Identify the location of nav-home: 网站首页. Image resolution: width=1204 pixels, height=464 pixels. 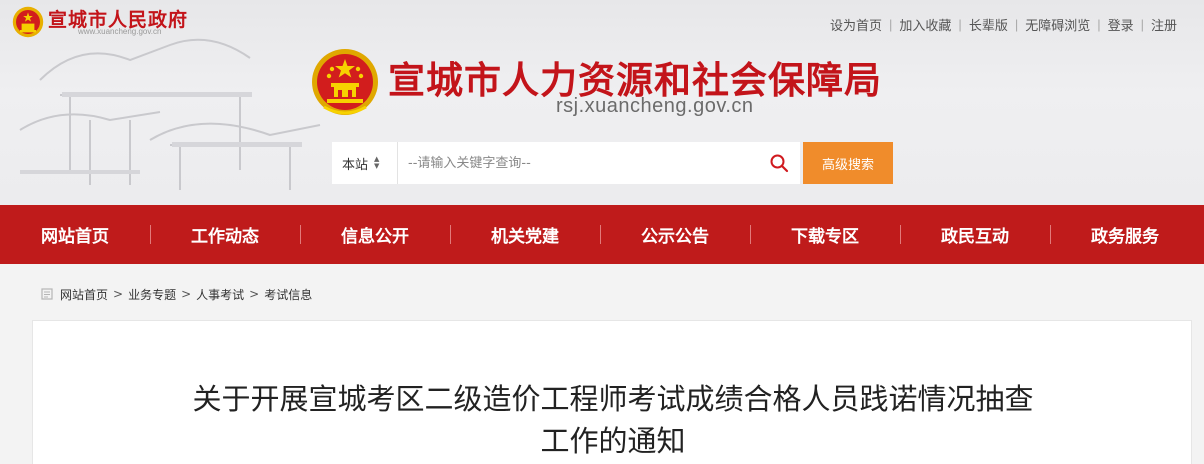
(75, 234).